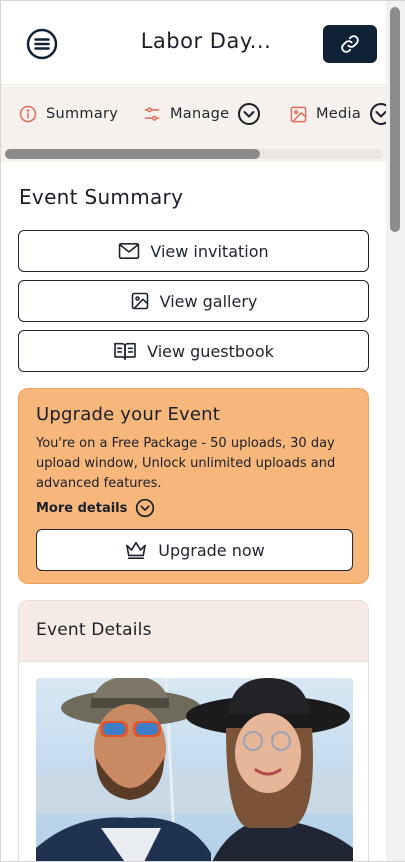 The width and height of the screenshot is (405, 862). What do you see at coordinates (395, 119) in the screenshot?
I see `page-scroll-thumb` at bounding box center [395, 119].